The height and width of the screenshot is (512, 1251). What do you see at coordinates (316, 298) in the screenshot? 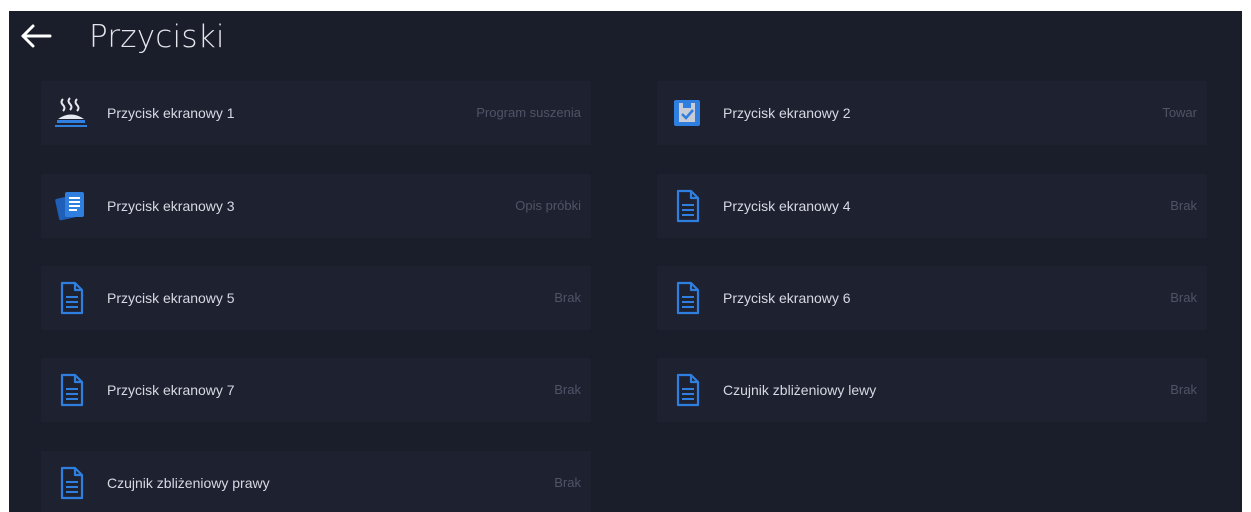
I see `screen-button-5-tile: Przycisk ekranowy 5 Brak` at bounding box center [316, 298].